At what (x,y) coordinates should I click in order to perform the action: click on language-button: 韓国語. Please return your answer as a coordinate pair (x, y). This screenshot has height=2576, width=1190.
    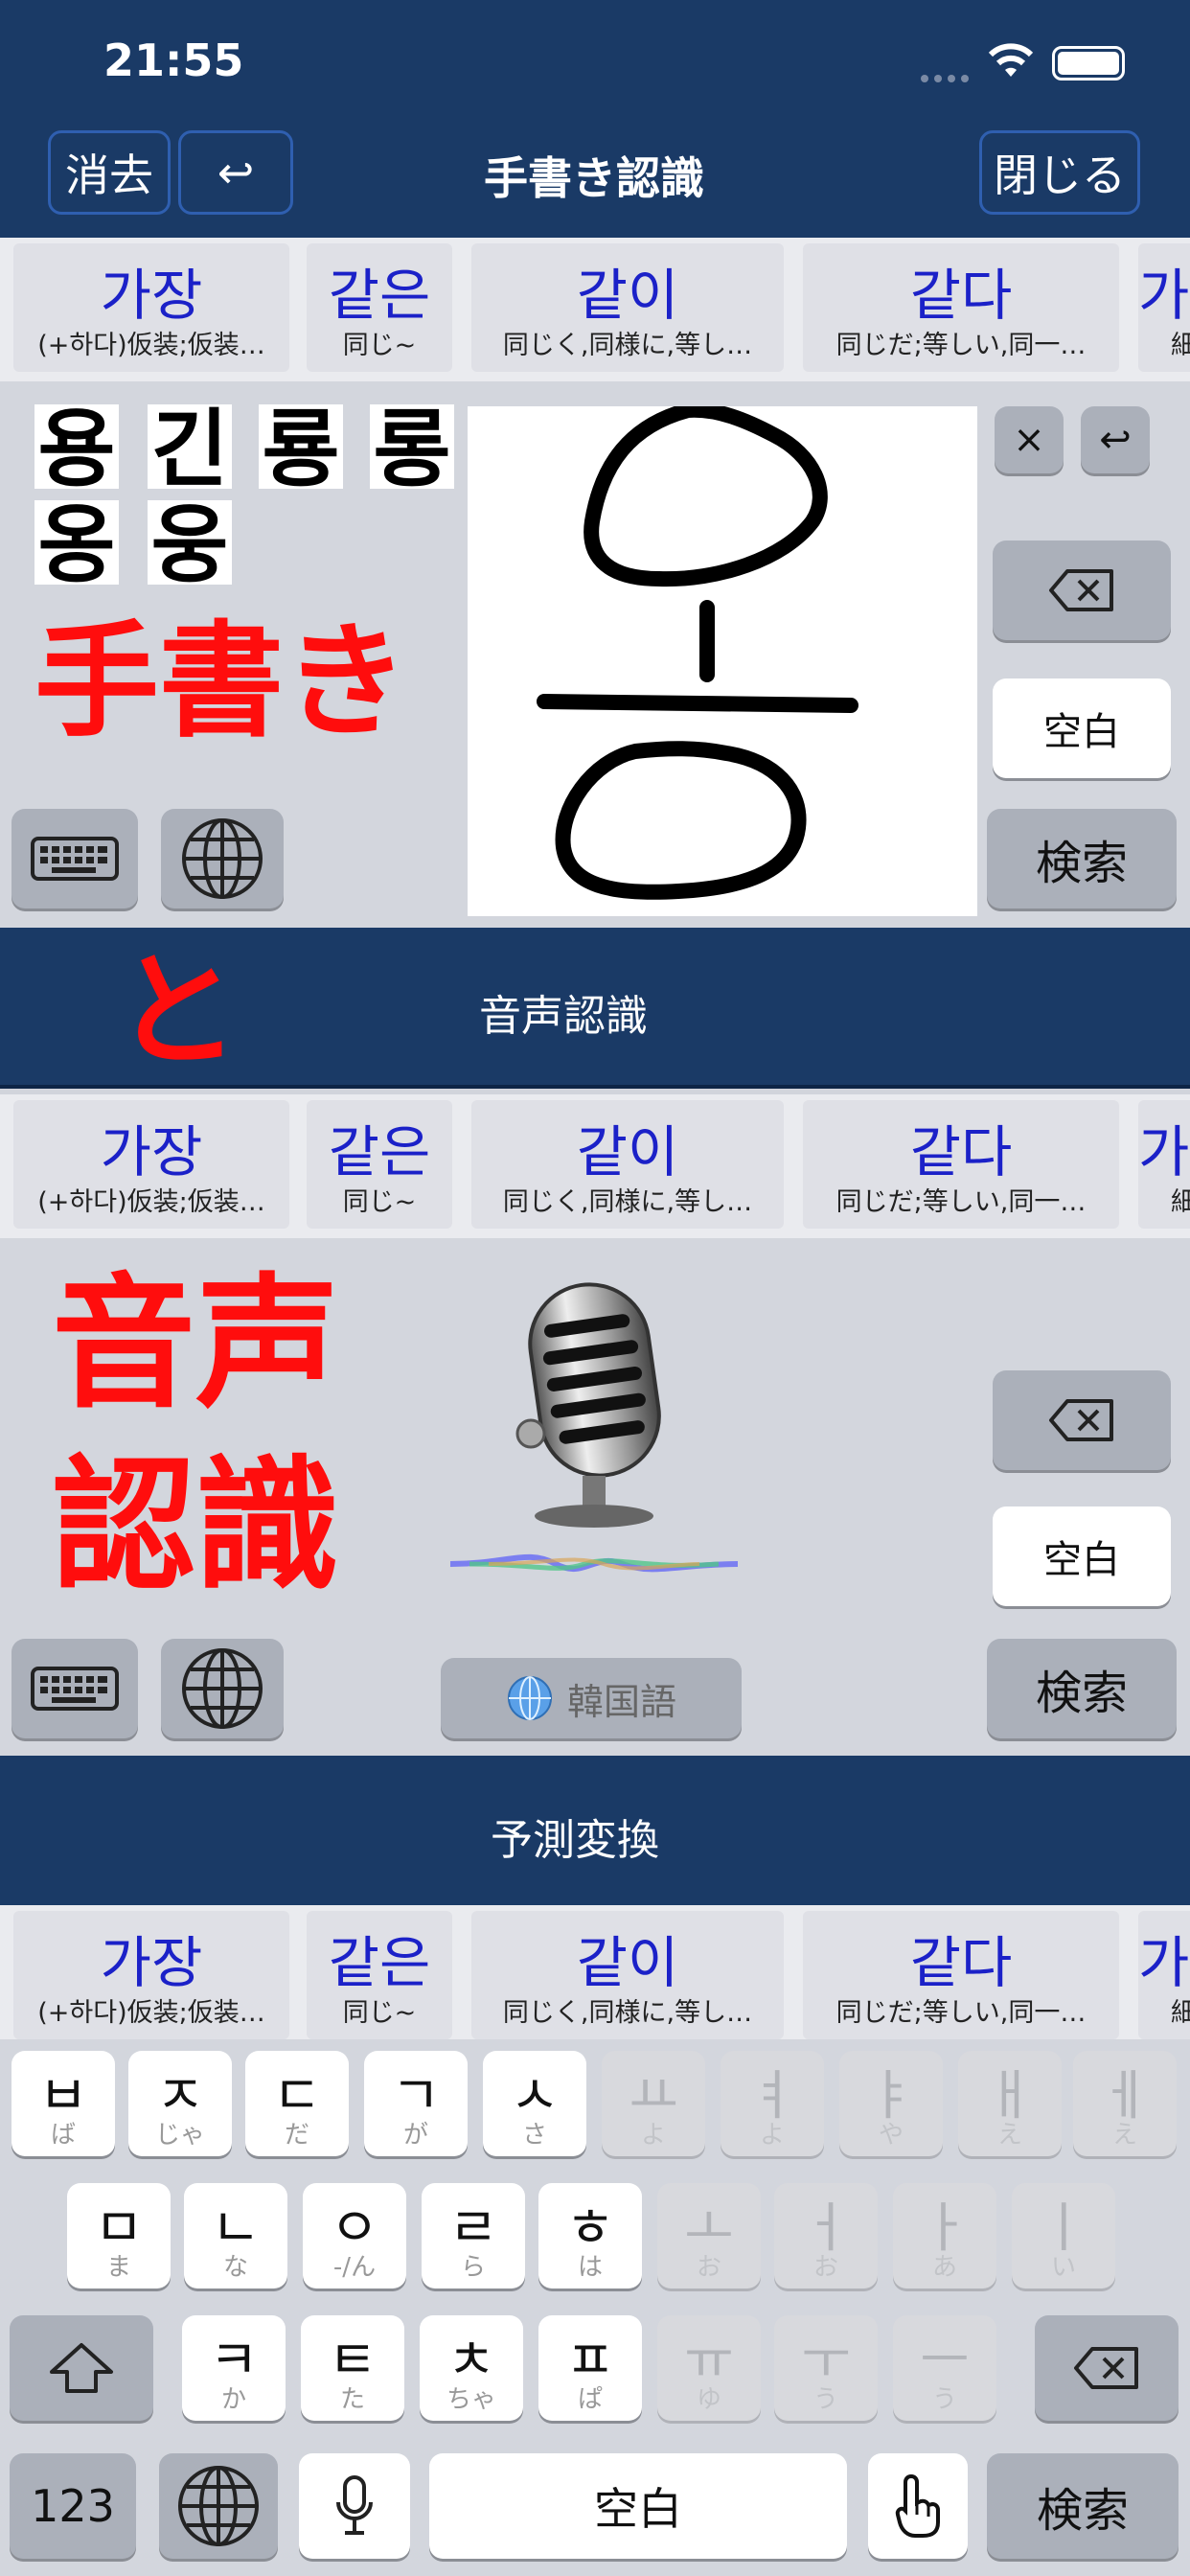
    Looking at the image, I should click on (591, 1698).